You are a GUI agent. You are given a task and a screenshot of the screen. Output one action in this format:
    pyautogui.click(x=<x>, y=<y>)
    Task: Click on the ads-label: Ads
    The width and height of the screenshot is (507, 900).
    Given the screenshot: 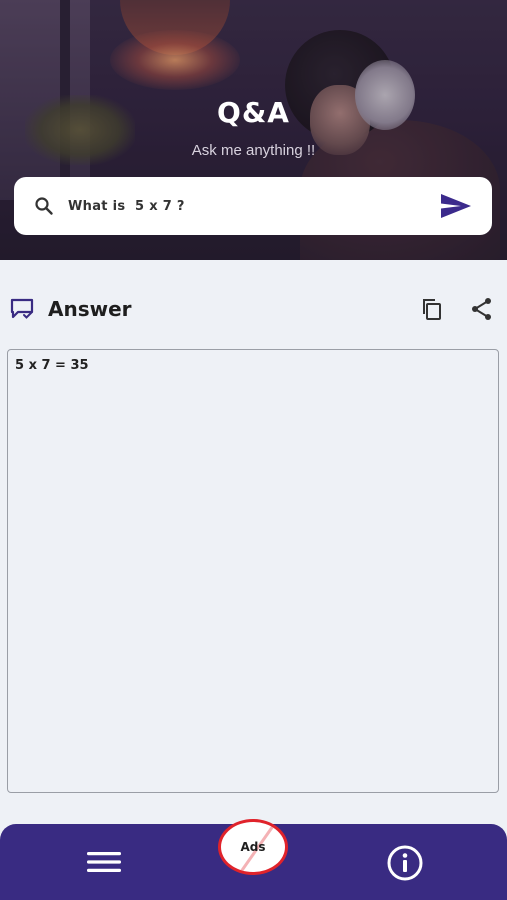 What is the action you would take?
    pyautogui.click(x=253, y=847)
    